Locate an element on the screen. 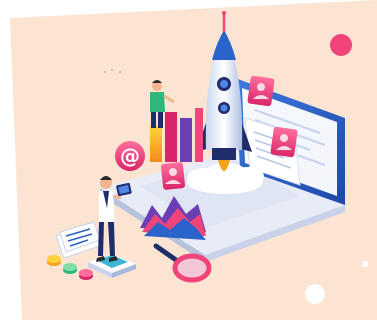 This screenshot has width=377, height=320. at-sign-text: @ is located at coordinates (130, 156).